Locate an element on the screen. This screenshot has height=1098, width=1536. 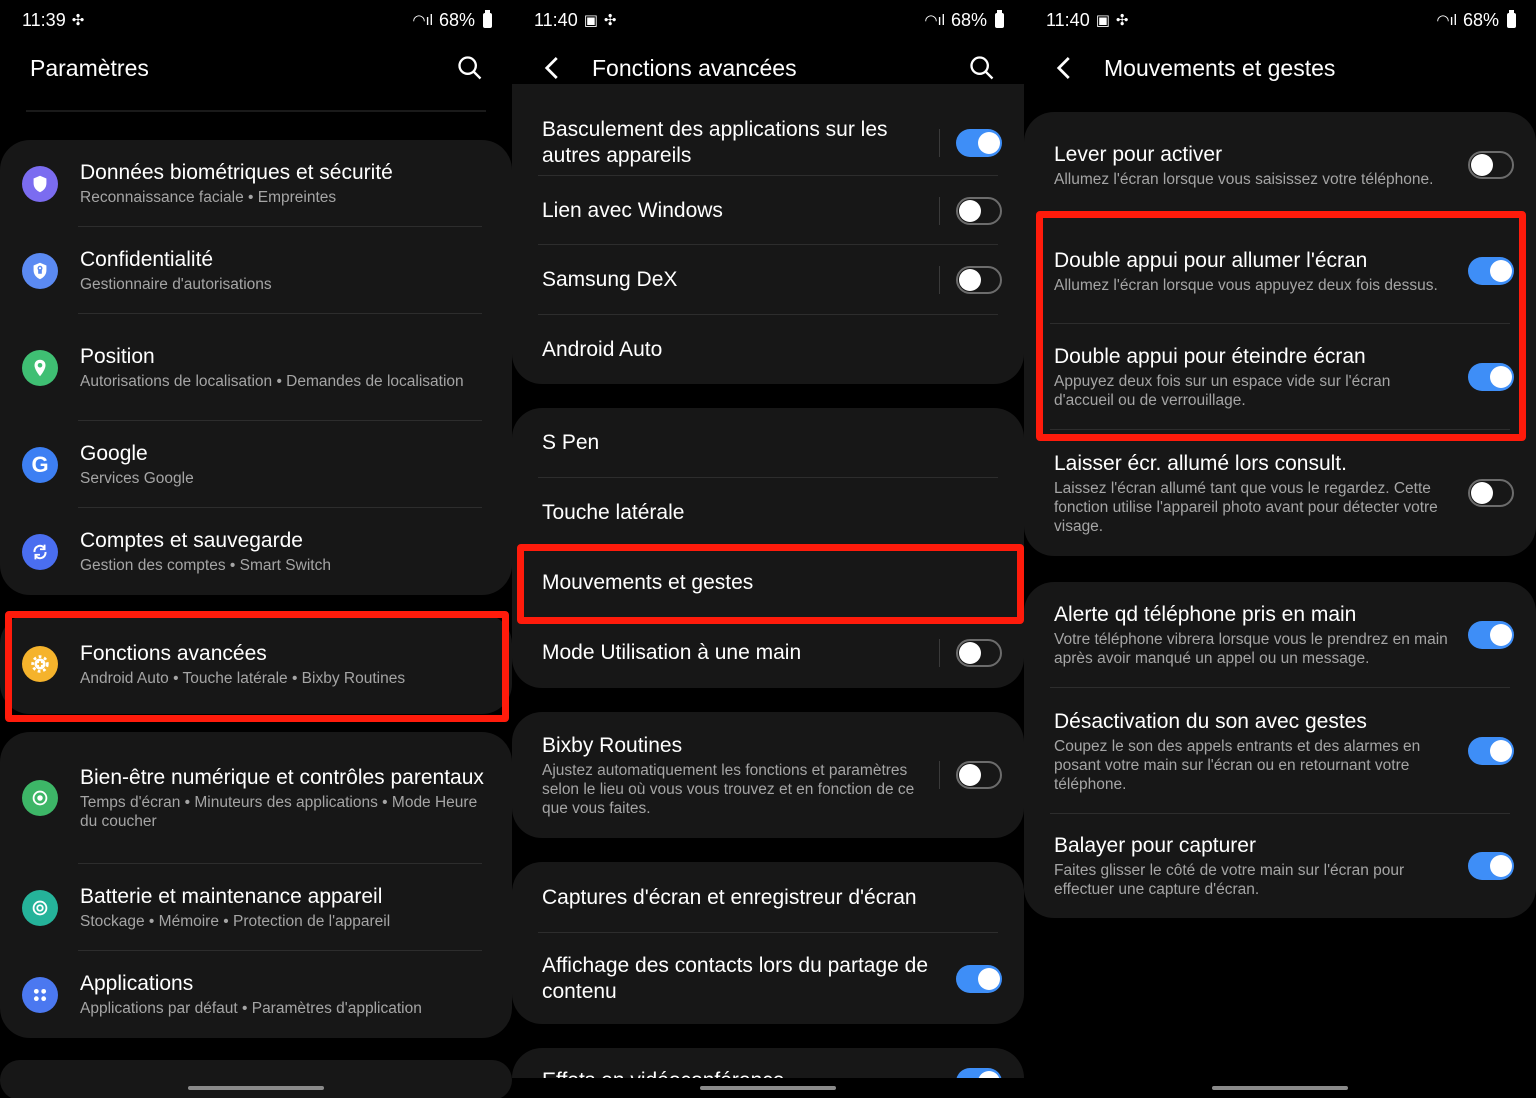
item-title: Données biométriques et sécurité is located at coordinates (236, 172).